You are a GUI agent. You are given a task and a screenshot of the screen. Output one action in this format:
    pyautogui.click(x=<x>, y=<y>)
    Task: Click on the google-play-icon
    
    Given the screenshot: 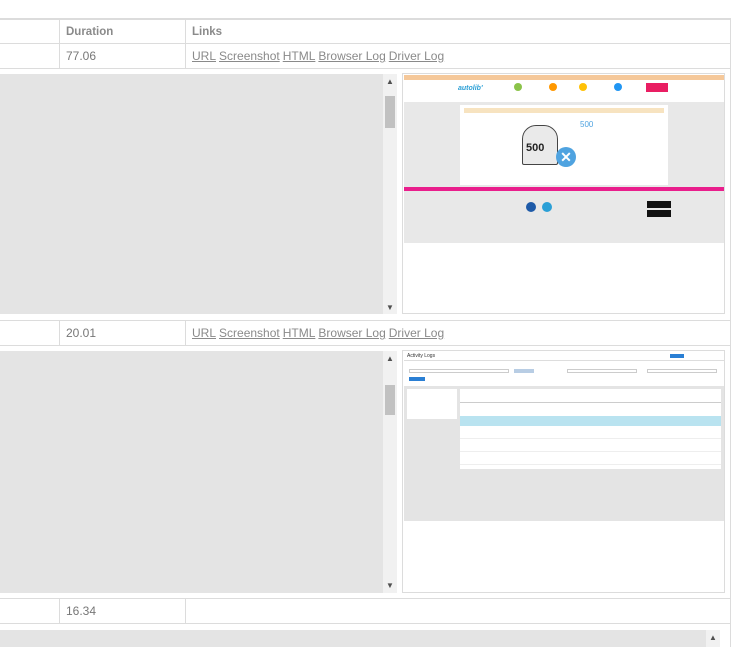 What is the action you would take?
    pyautogui.click(x=659, y=213)
    